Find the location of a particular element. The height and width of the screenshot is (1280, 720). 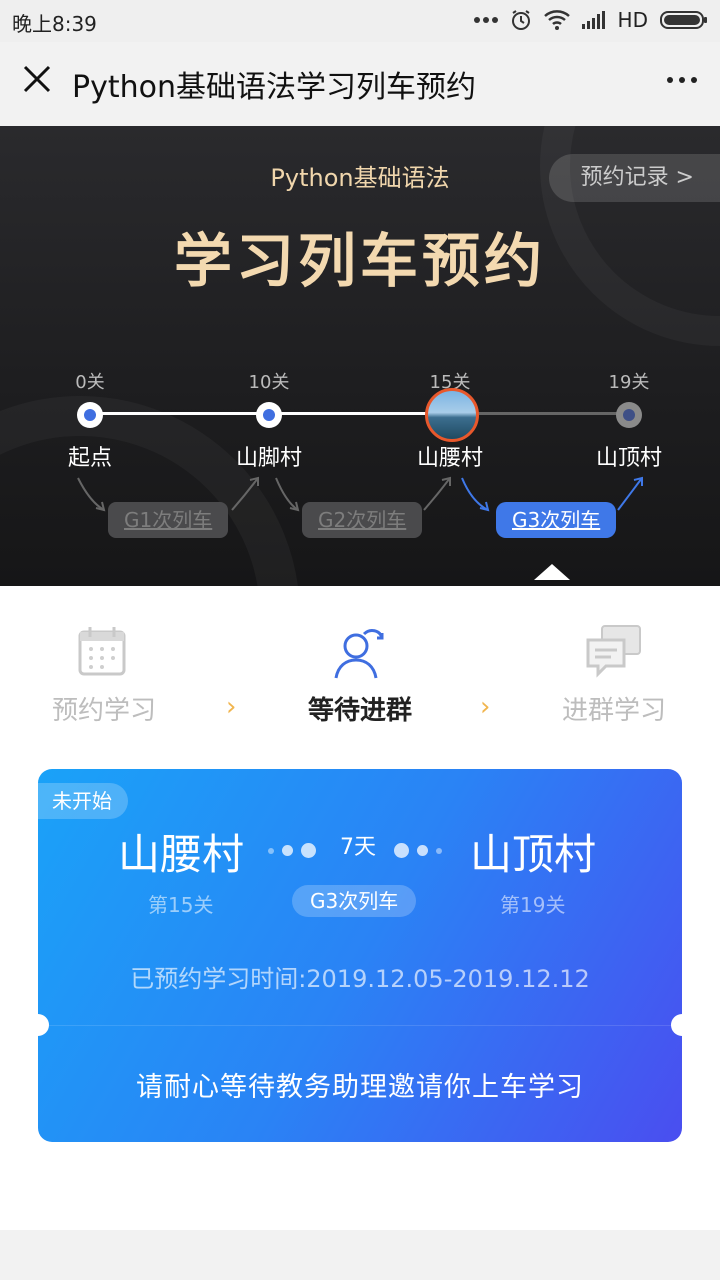

page-bottom is located at coordinates (360, 1255).